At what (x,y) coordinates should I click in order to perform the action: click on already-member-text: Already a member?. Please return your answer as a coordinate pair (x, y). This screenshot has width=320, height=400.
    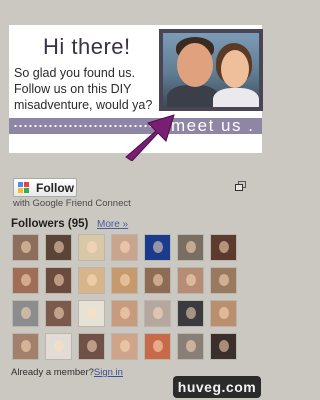
    Looking at the image, I should click on (52, 372).